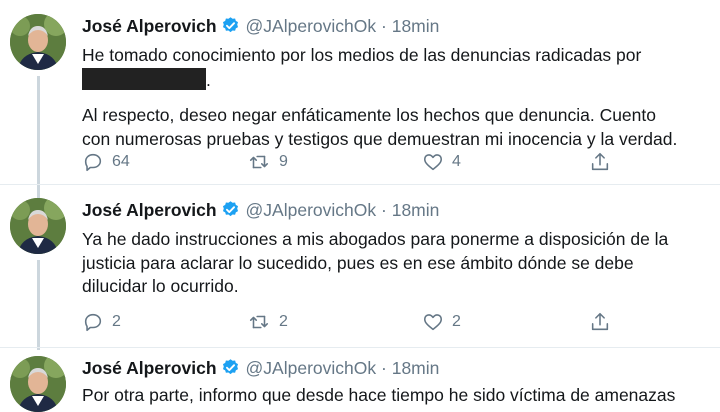 This screenshot has height=412, width=720. I want to click on retweet-button: 2, so click(267, 322).